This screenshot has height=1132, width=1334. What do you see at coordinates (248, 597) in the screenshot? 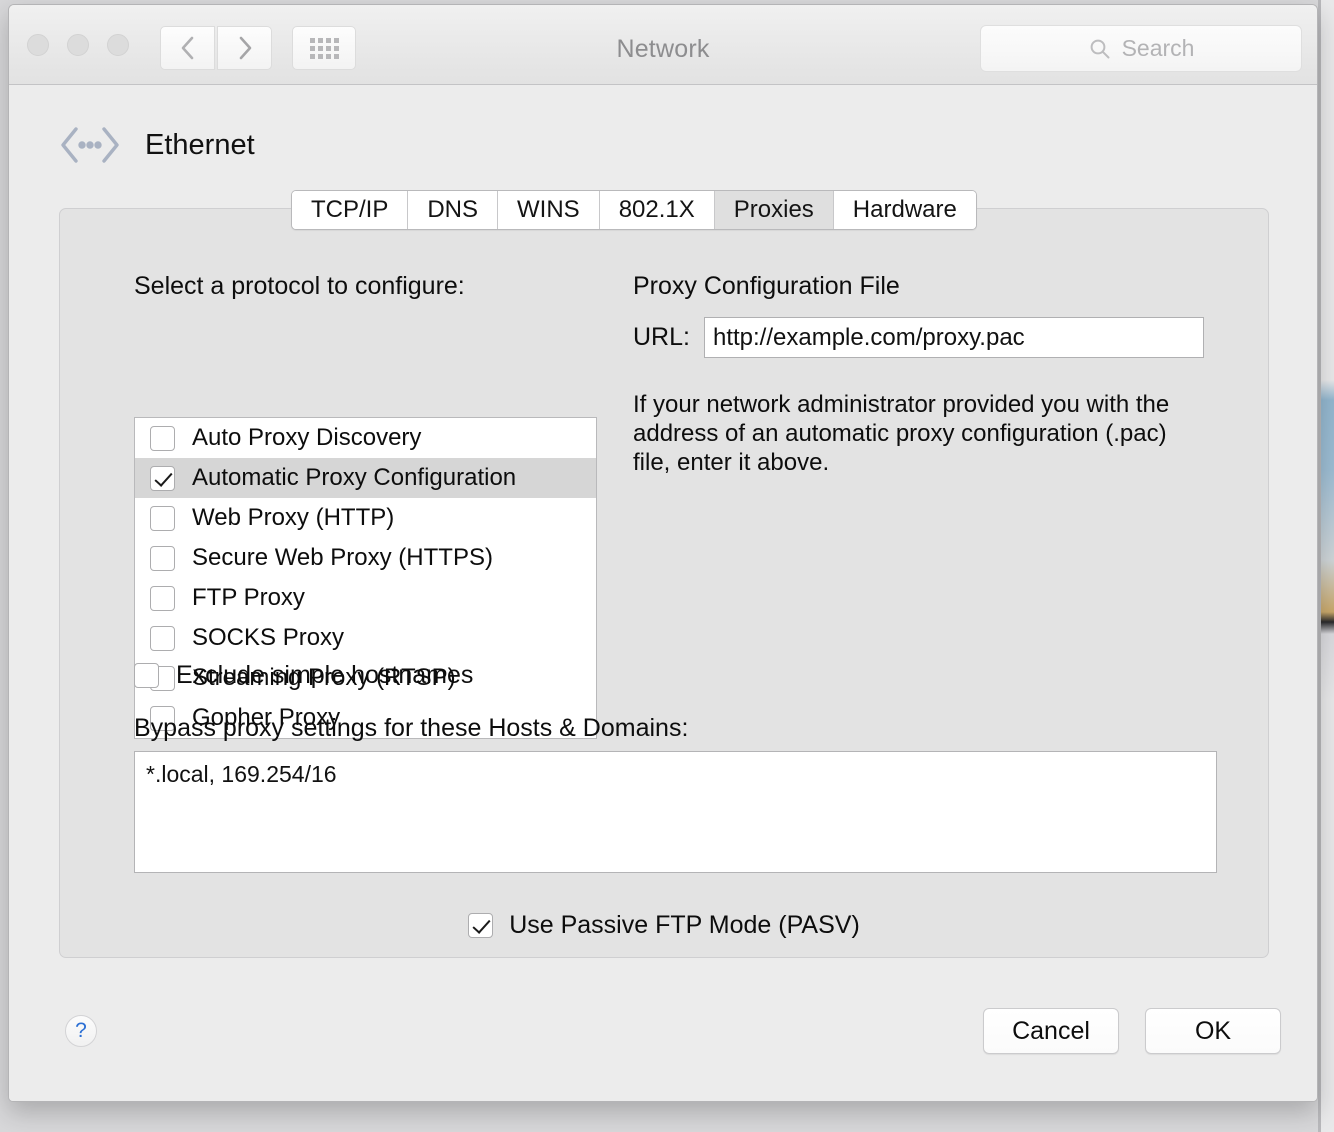
I see `protocol-label-4: FTP Proxy` at bounding box center [248, 597].